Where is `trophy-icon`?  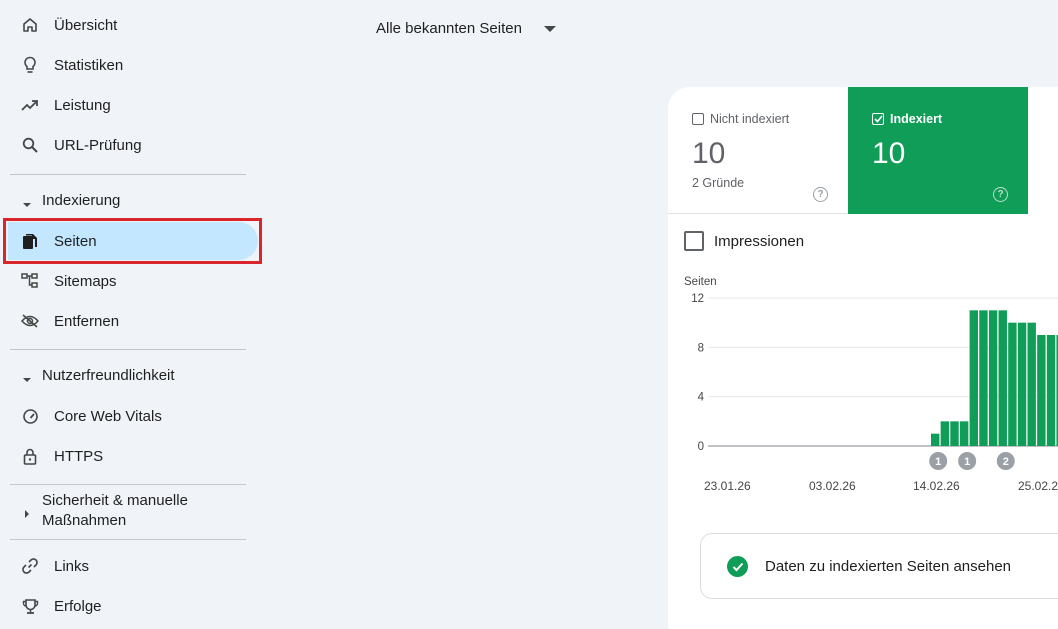 trophy-icon is located at coordinates (30, 606).